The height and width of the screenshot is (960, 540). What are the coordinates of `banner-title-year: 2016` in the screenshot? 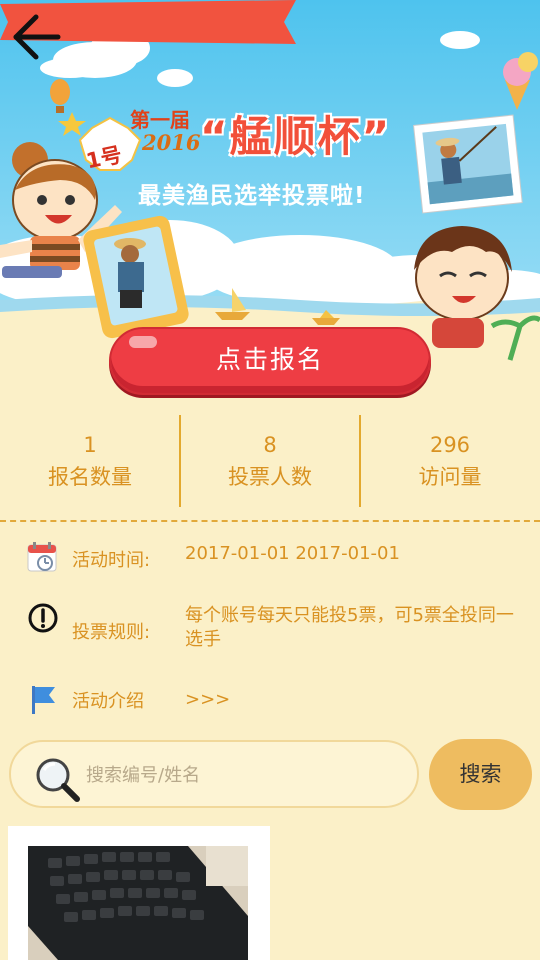 It's located at (171, 142).